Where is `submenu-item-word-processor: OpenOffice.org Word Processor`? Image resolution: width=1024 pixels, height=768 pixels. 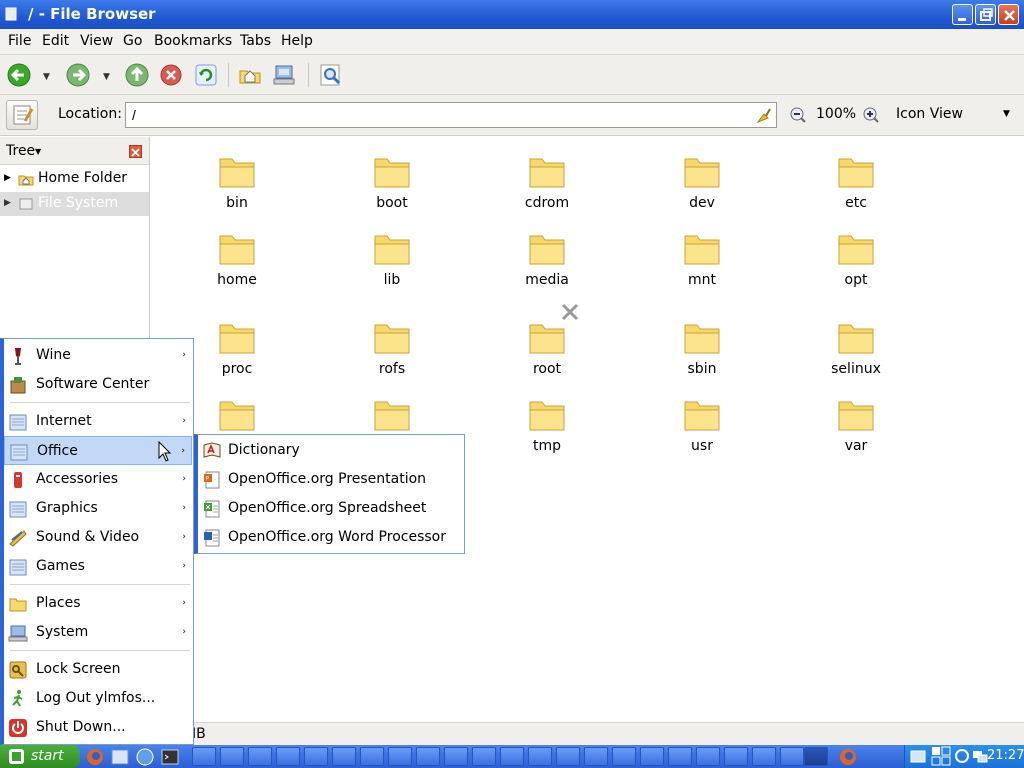 submenu-item-word-processor: OpenOffice.org Word Processor is located at coordinates (330, 537).